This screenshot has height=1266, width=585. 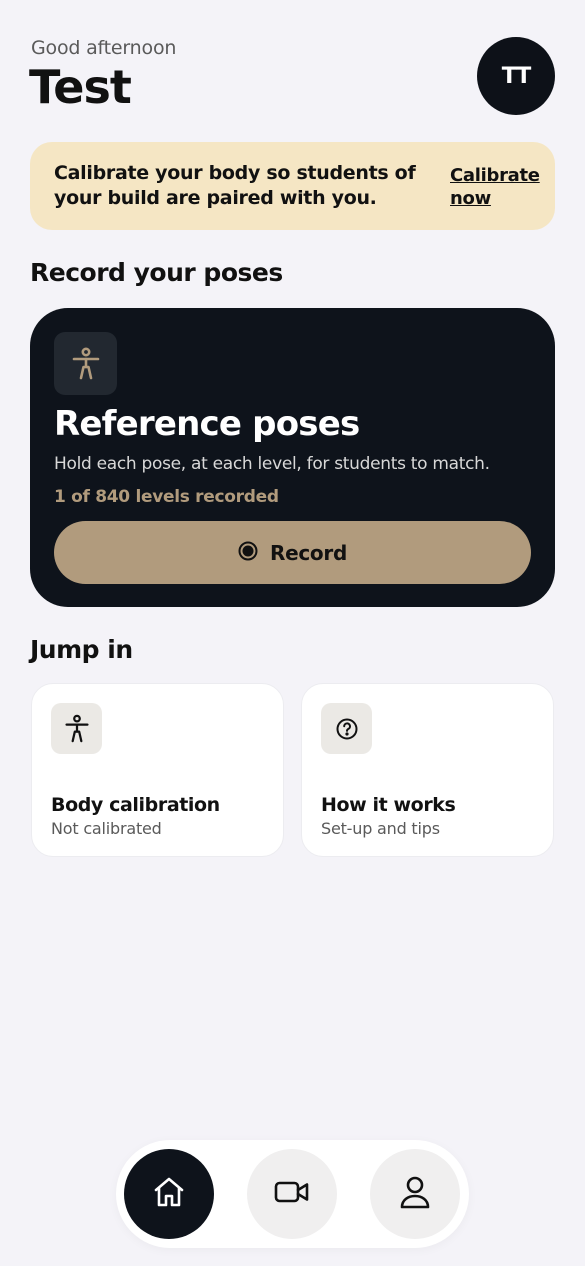 I want to click on levels-recorded-status: 1 of 840 levels recorded, so click(x=166, y=497).